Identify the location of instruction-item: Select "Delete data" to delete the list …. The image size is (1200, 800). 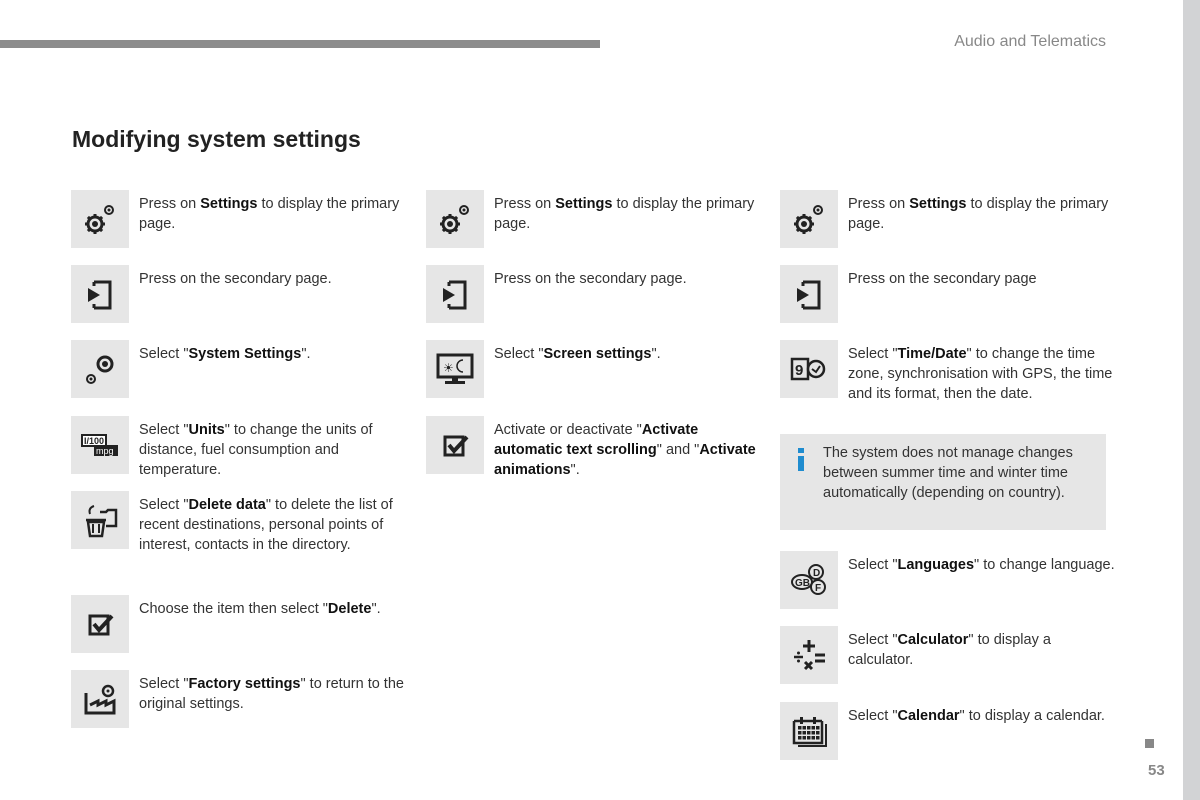
(240, 523).